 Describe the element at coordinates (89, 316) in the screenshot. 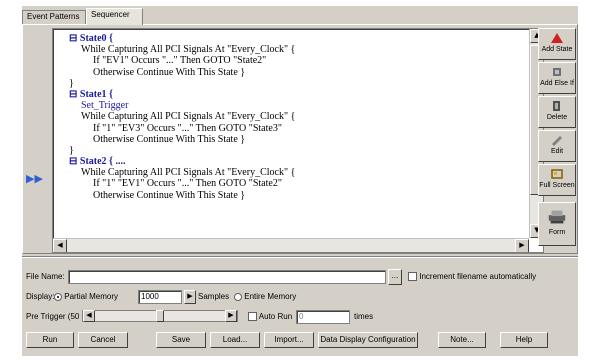

I see `slider-left-icon: ◀` at that location.